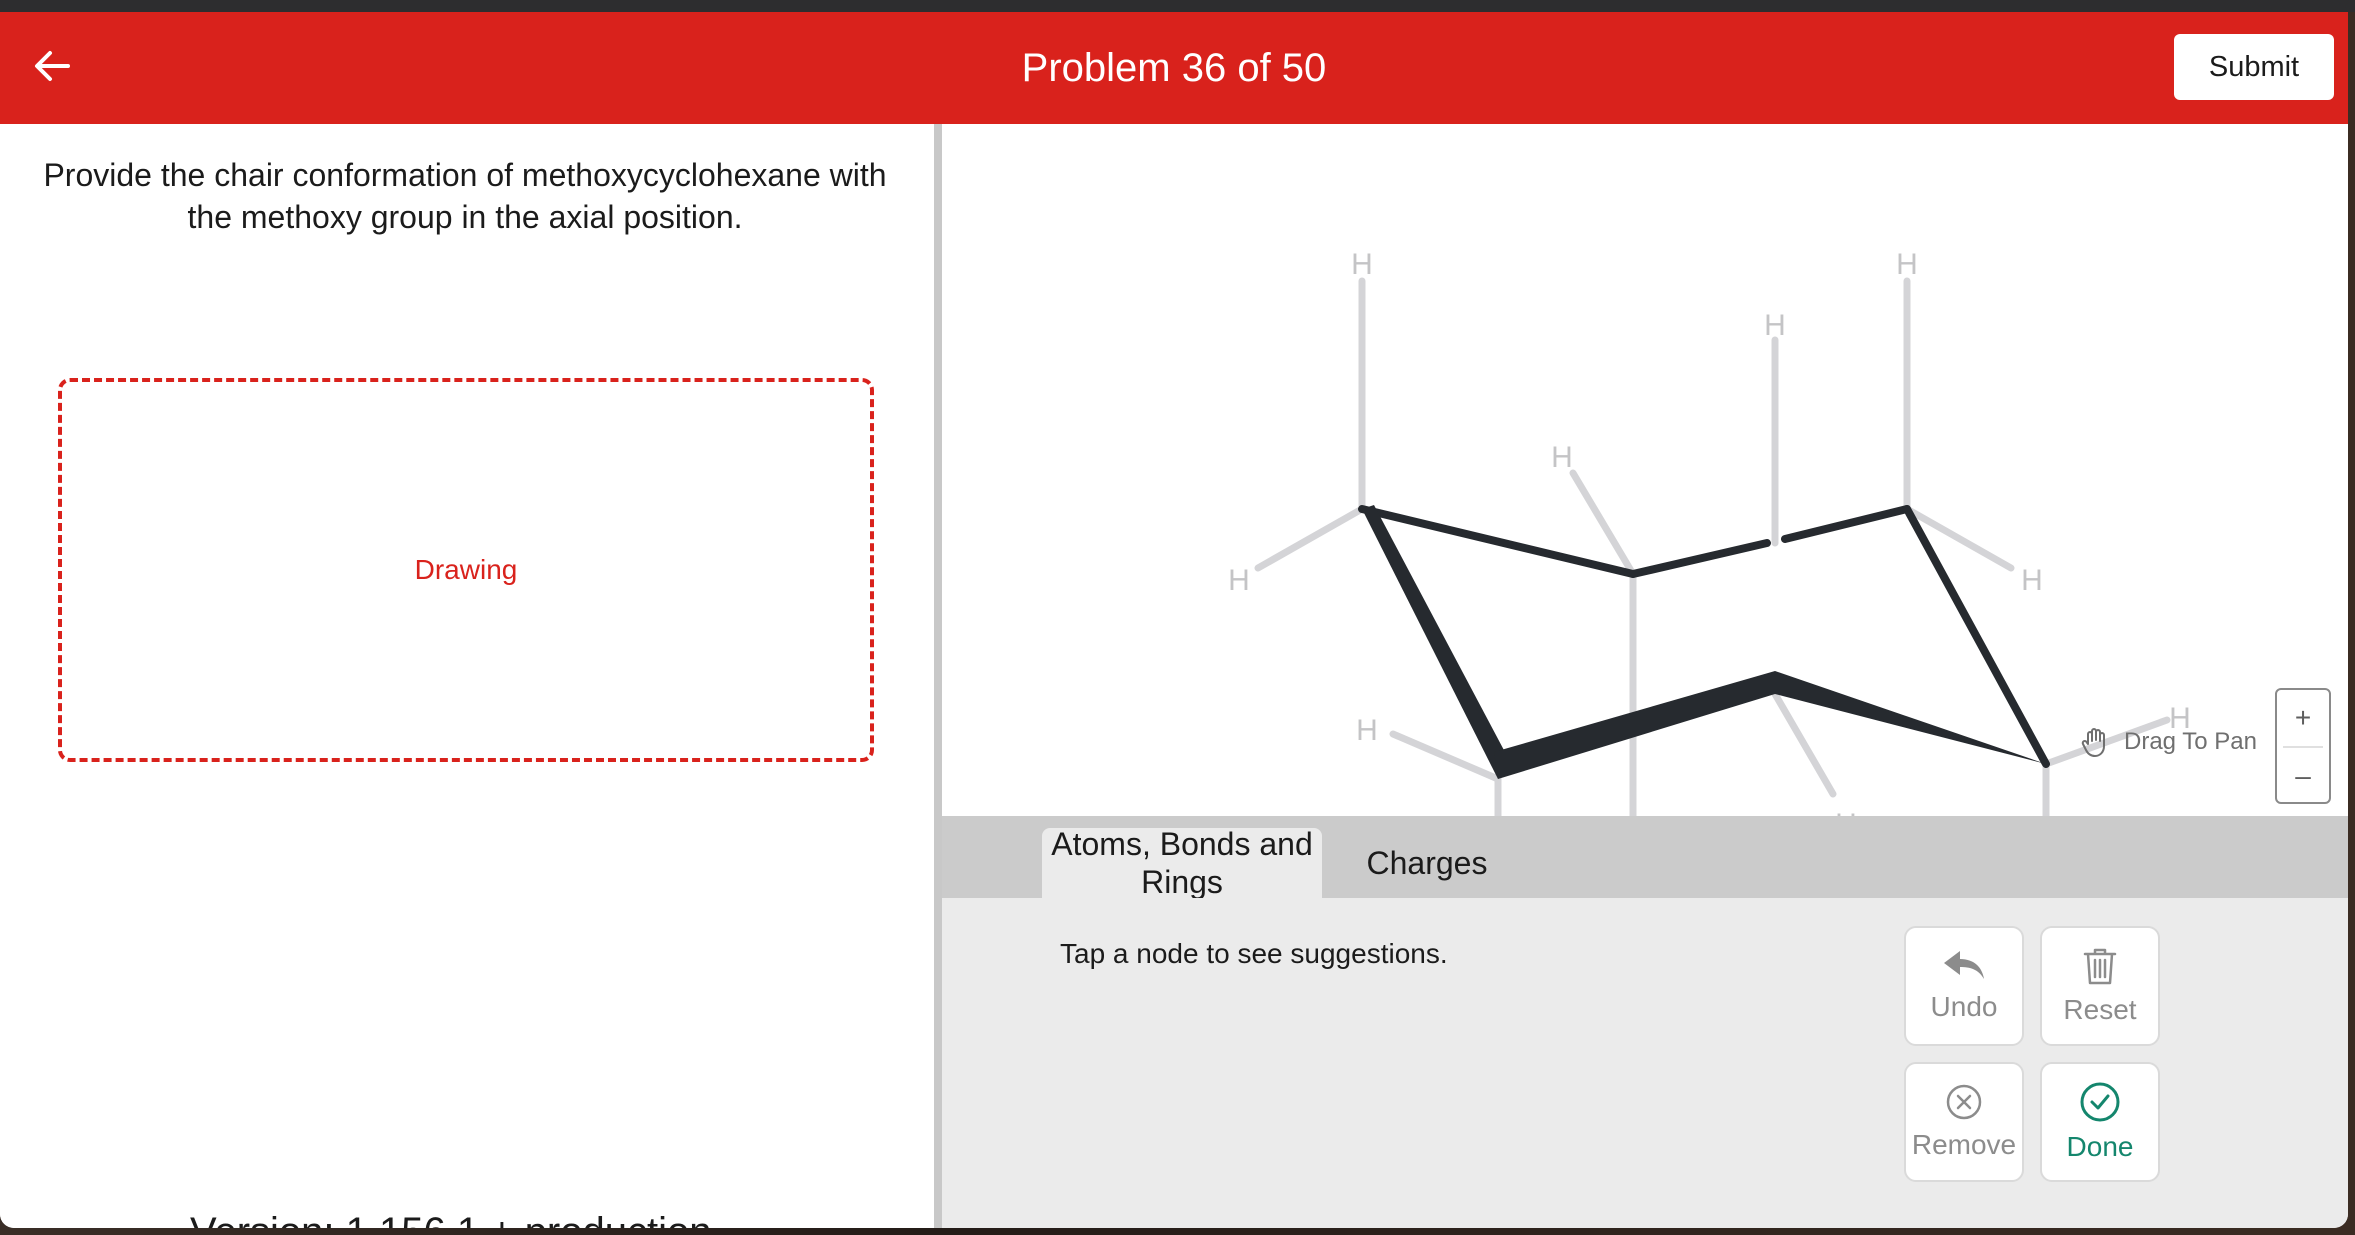 The height and width of the screenshot is (1235, 2355). What do you see at coordinates (450, 1217) in the screenshot?
I see `version-text: Version: 1.156.1 + production` at bounding box center [450, 1217].